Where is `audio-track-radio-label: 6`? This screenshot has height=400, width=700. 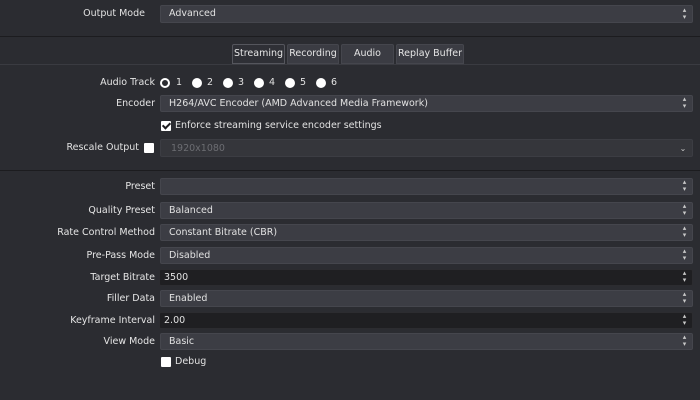 audio-track-radio-label: 6 is located at coordinates (334, 82).